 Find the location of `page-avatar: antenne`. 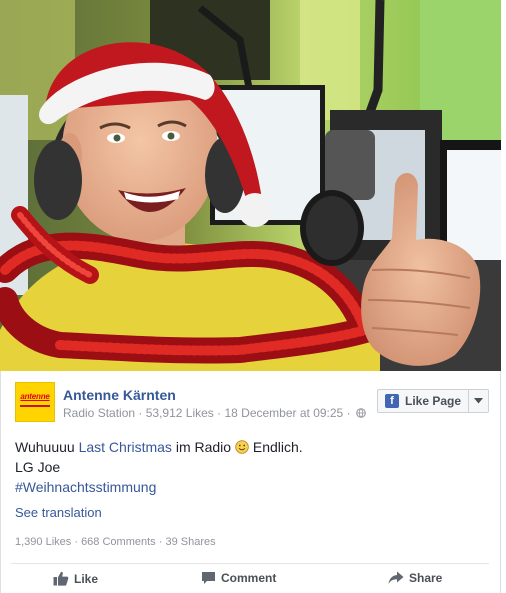

page-avatar: antenne is located at coordinates (35, 402).